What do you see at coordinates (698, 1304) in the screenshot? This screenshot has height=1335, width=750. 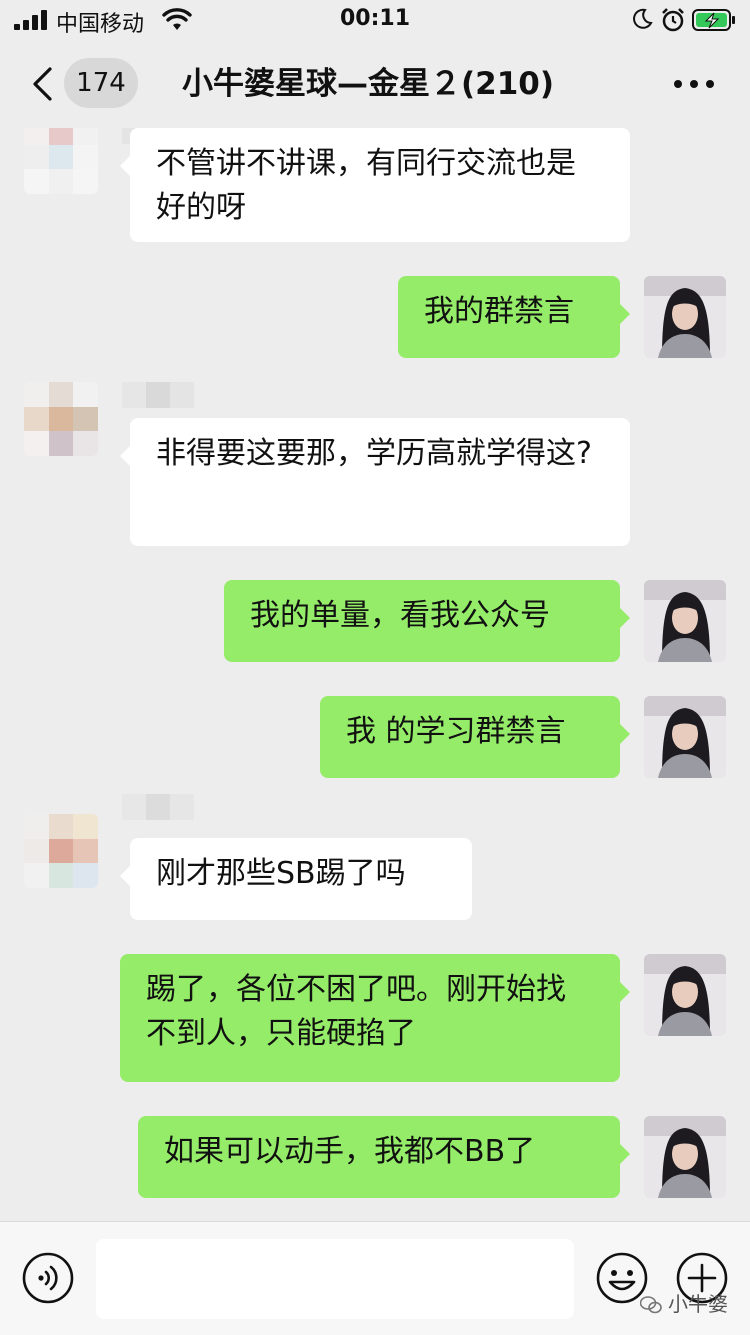 I see `watermark-text: 小牛婆` at bounding box center [698, 1304].